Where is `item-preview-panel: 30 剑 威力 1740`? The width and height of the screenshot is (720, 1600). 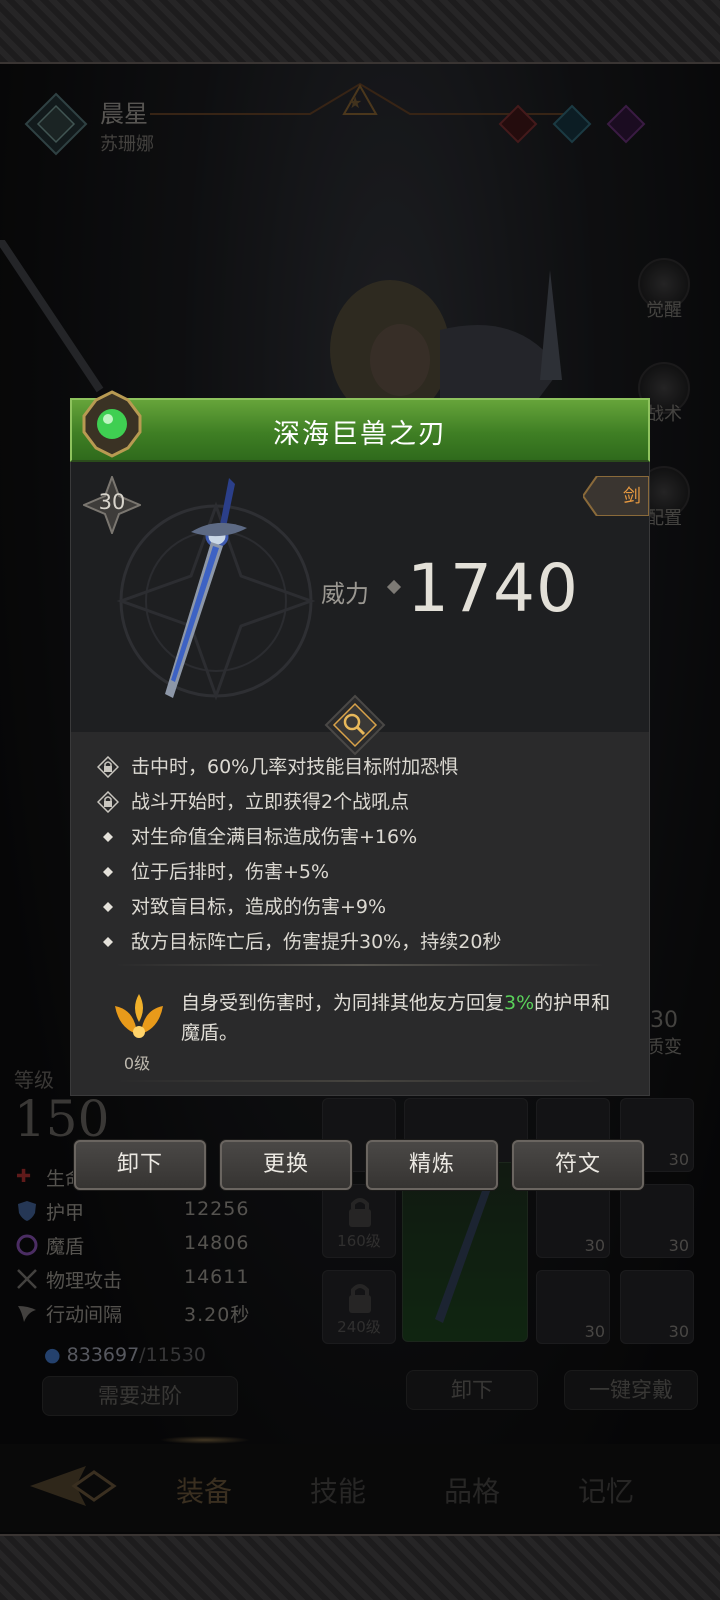
item-preview-panel: 30 剑 威力 1740 is located at coordinates (360, 597).